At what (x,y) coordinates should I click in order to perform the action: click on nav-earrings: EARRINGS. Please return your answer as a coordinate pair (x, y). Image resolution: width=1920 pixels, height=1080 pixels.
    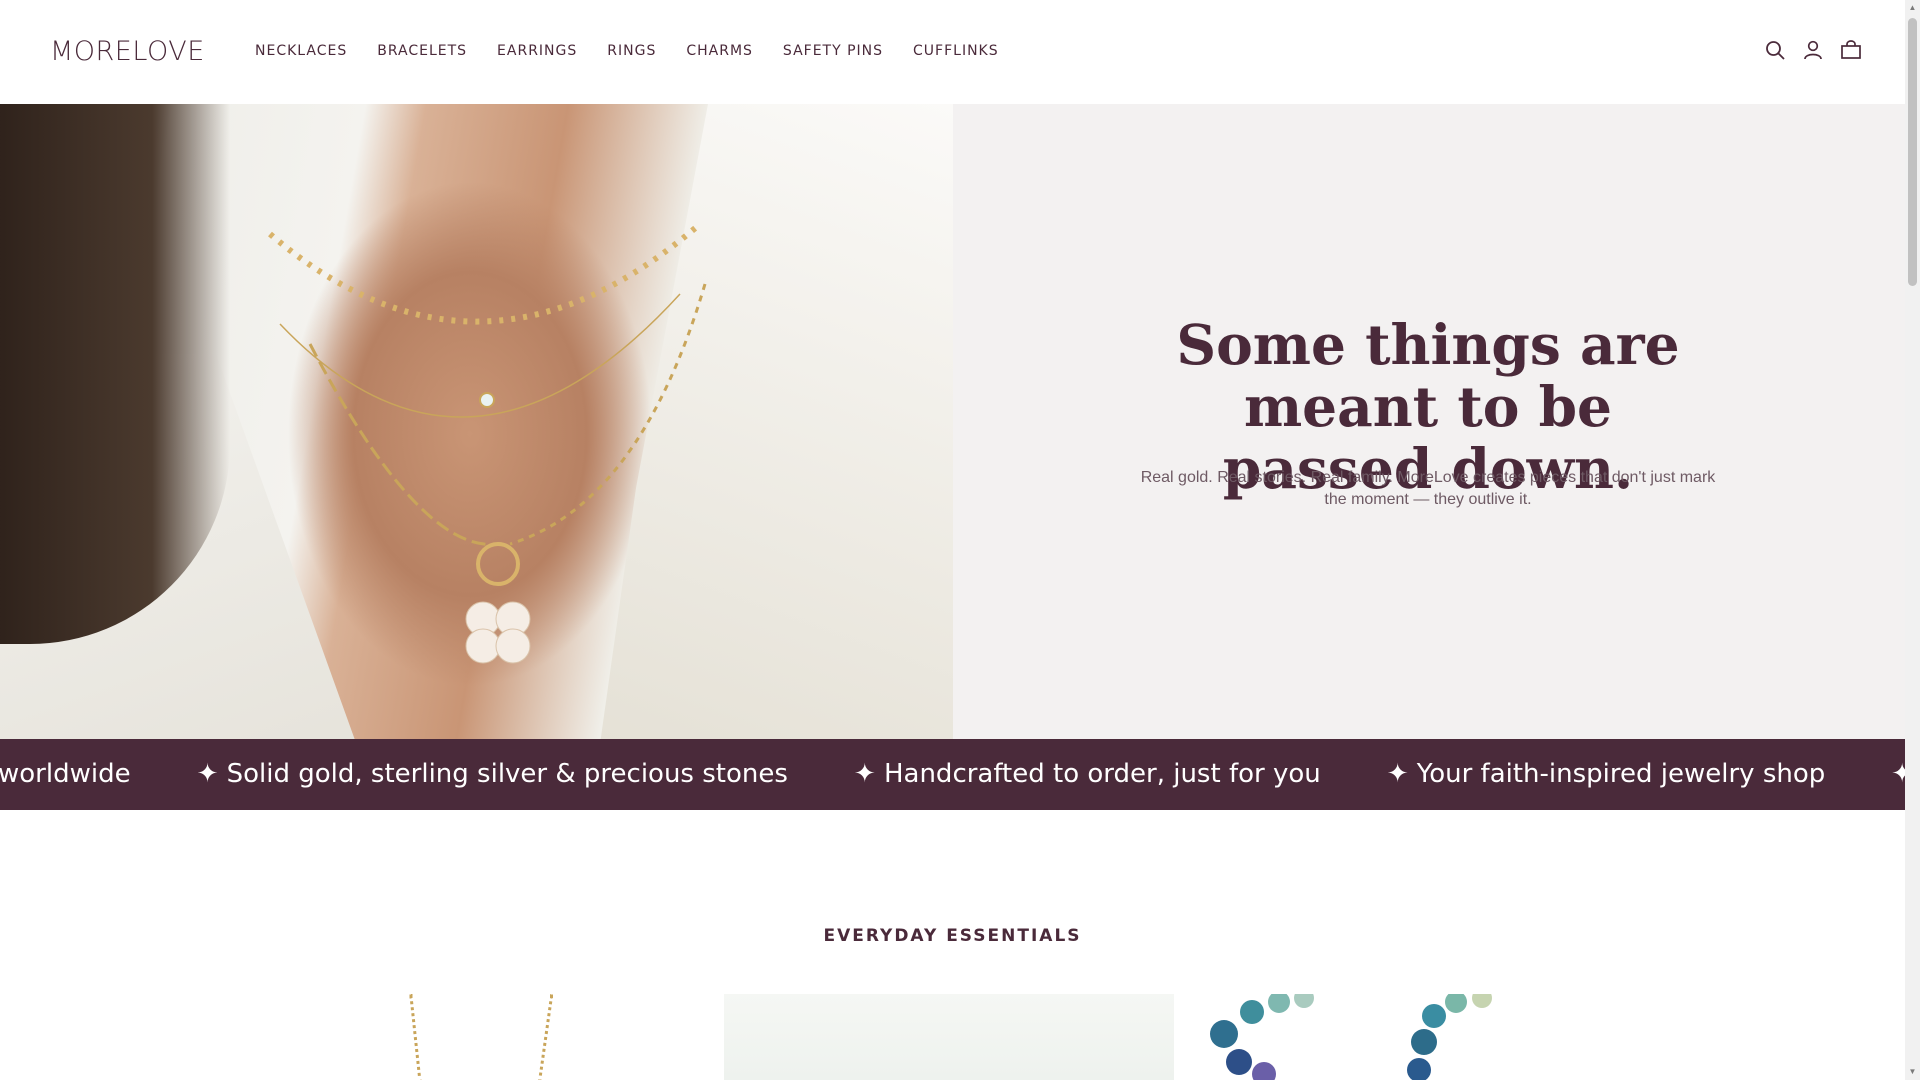
    Looking at the image, I should click on (537, 51).